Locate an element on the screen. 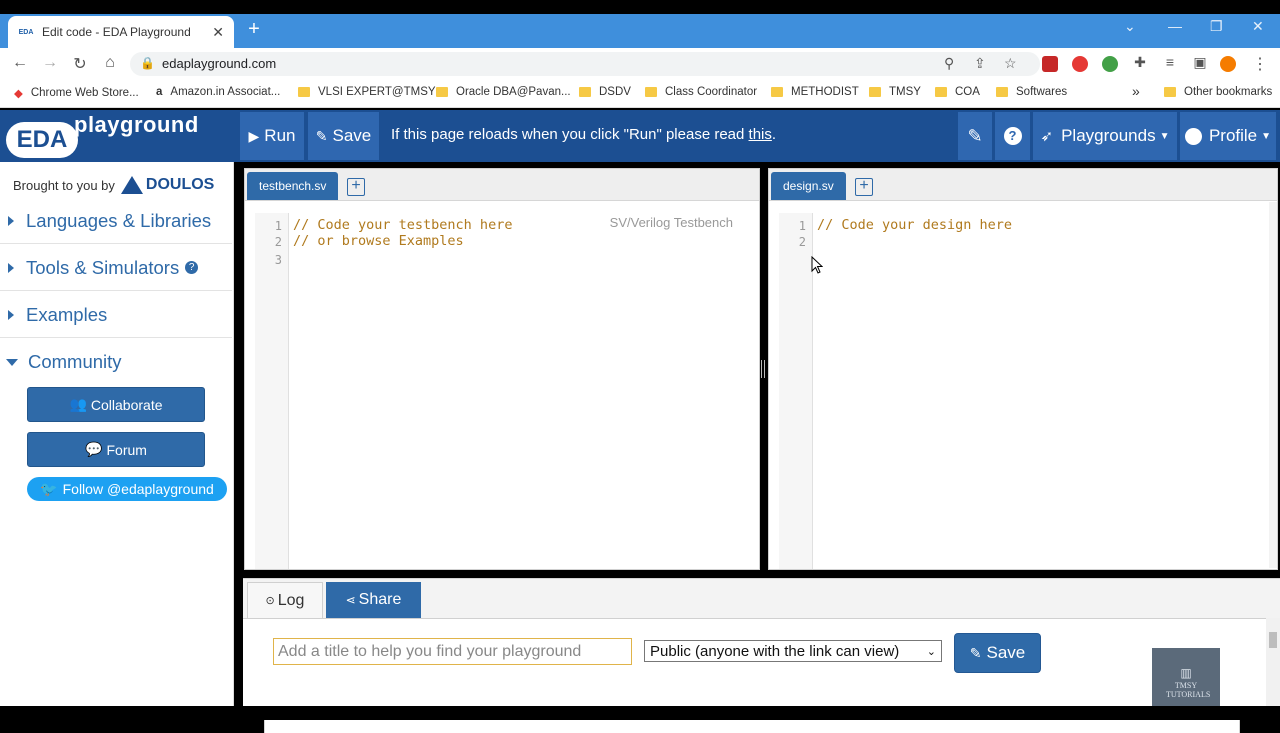  close-tab-icon: ✕ is located at coordinates (218, 32).